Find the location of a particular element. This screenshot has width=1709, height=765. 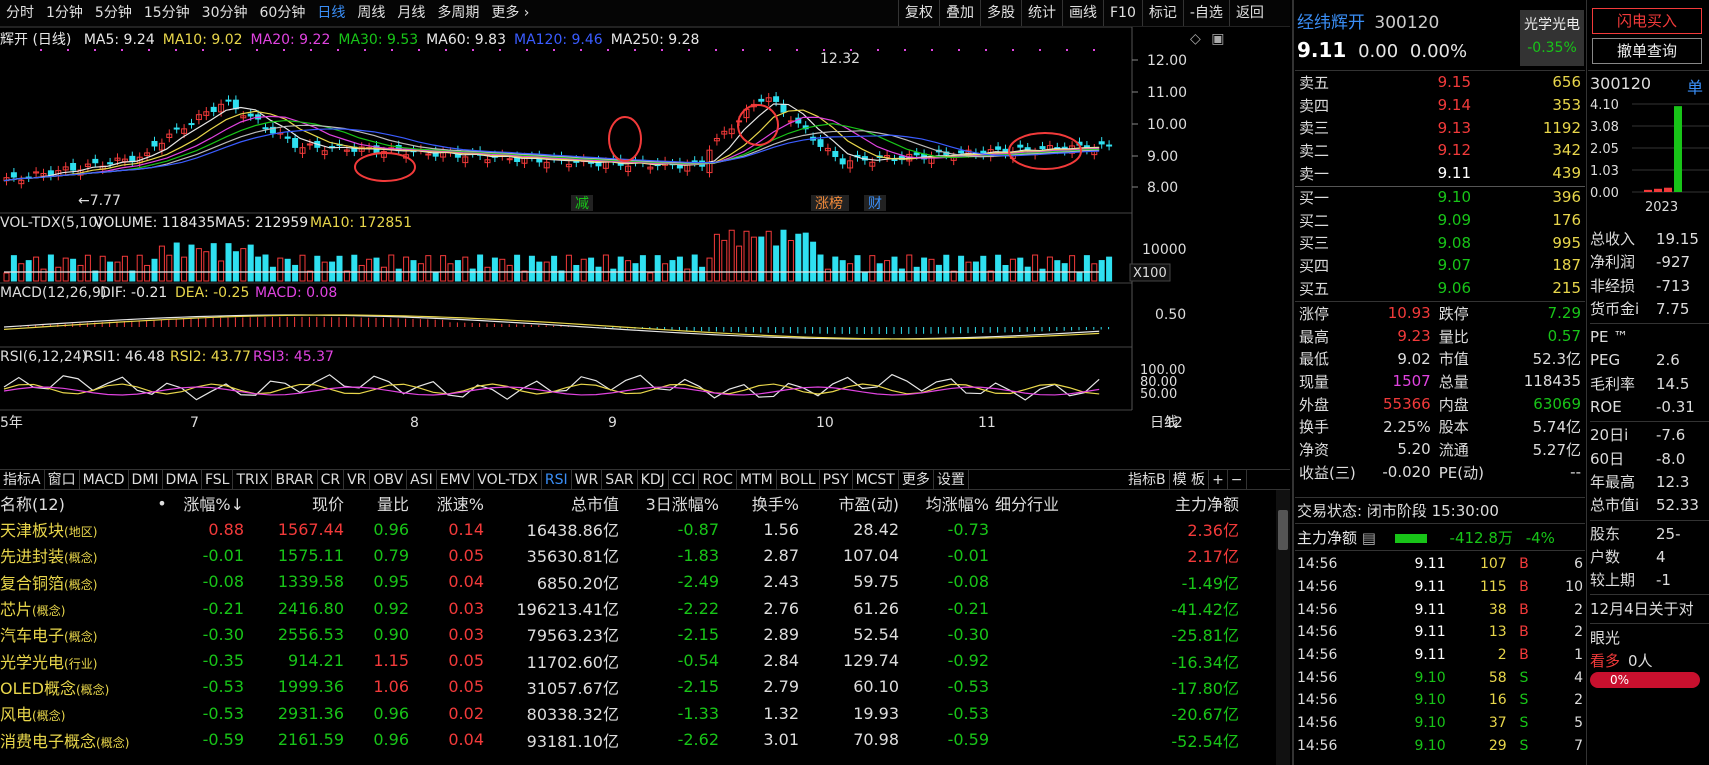

stock-name: 经纬辉开 is located at coordinates (1331, 23).